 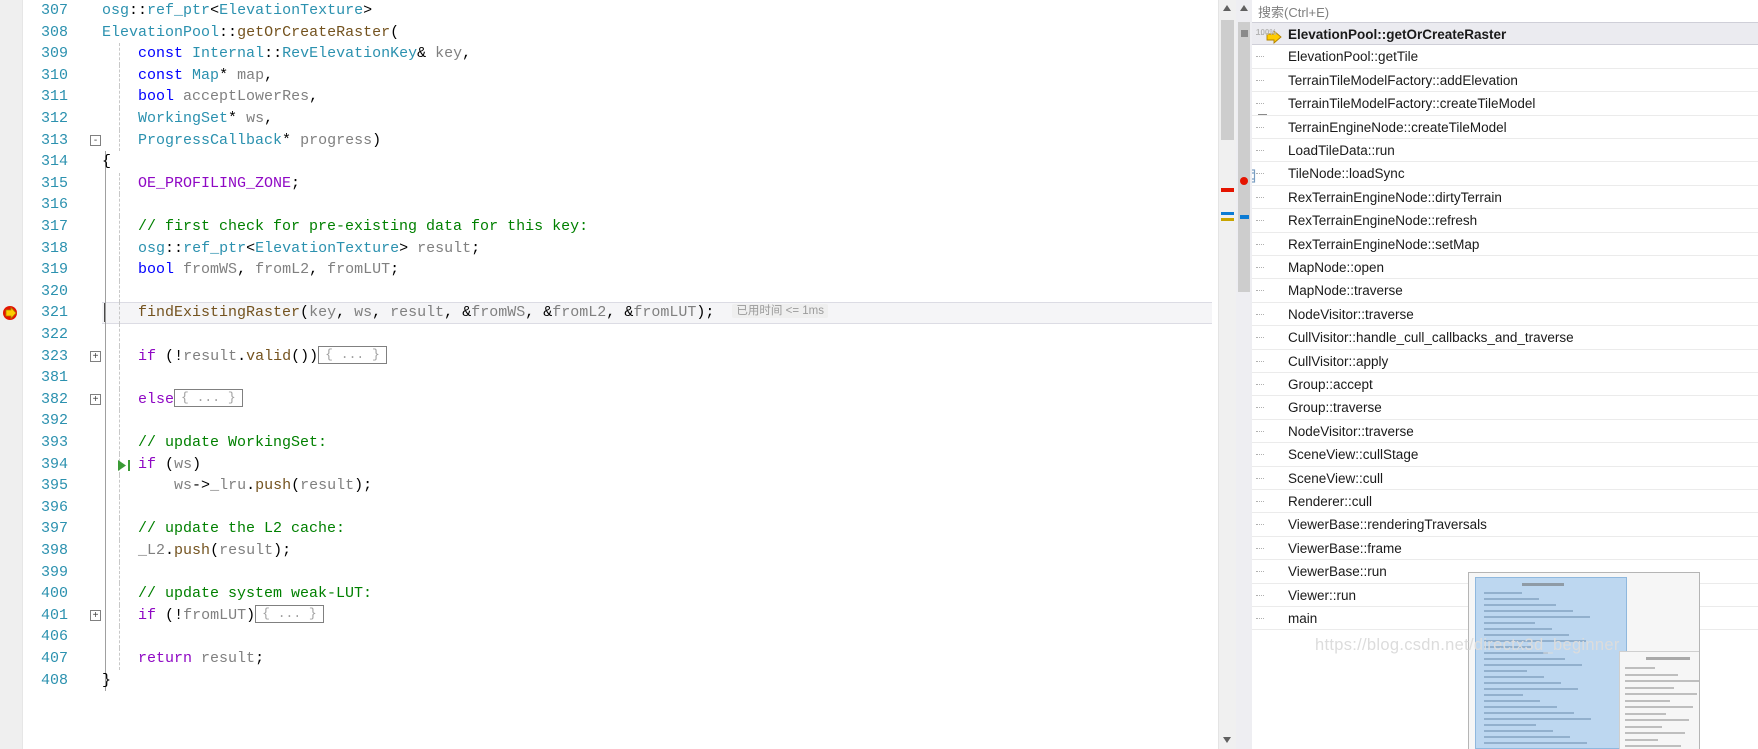 What do you see at coordinates (620, 615) in the screenshot?
I see `code-line: 401 + if (!fromLUT){ ... }` at bounding box center [620, 615].